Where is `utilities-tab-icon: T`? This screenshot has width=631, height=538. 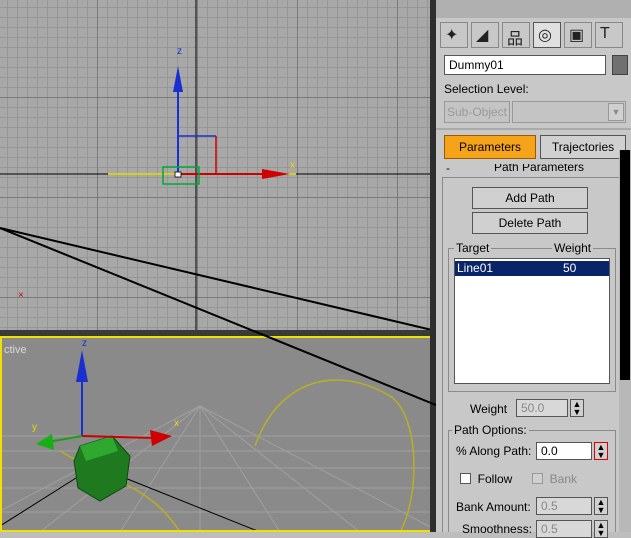 utilities-tab-icon: T is located at coordinates (605, 33).